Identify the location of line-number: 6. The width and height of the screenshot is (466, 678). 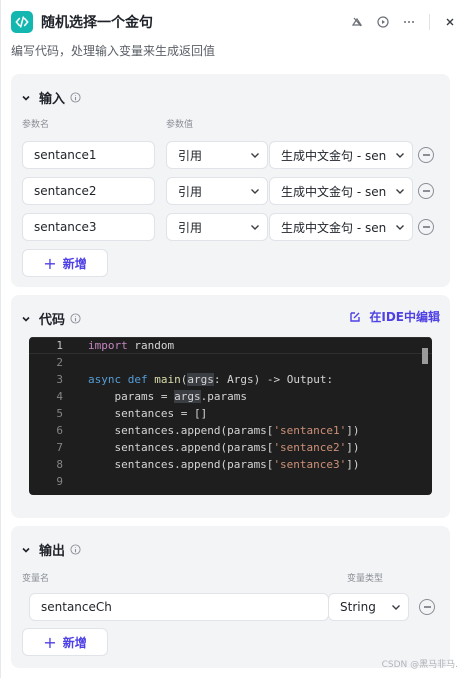
(59, 430).